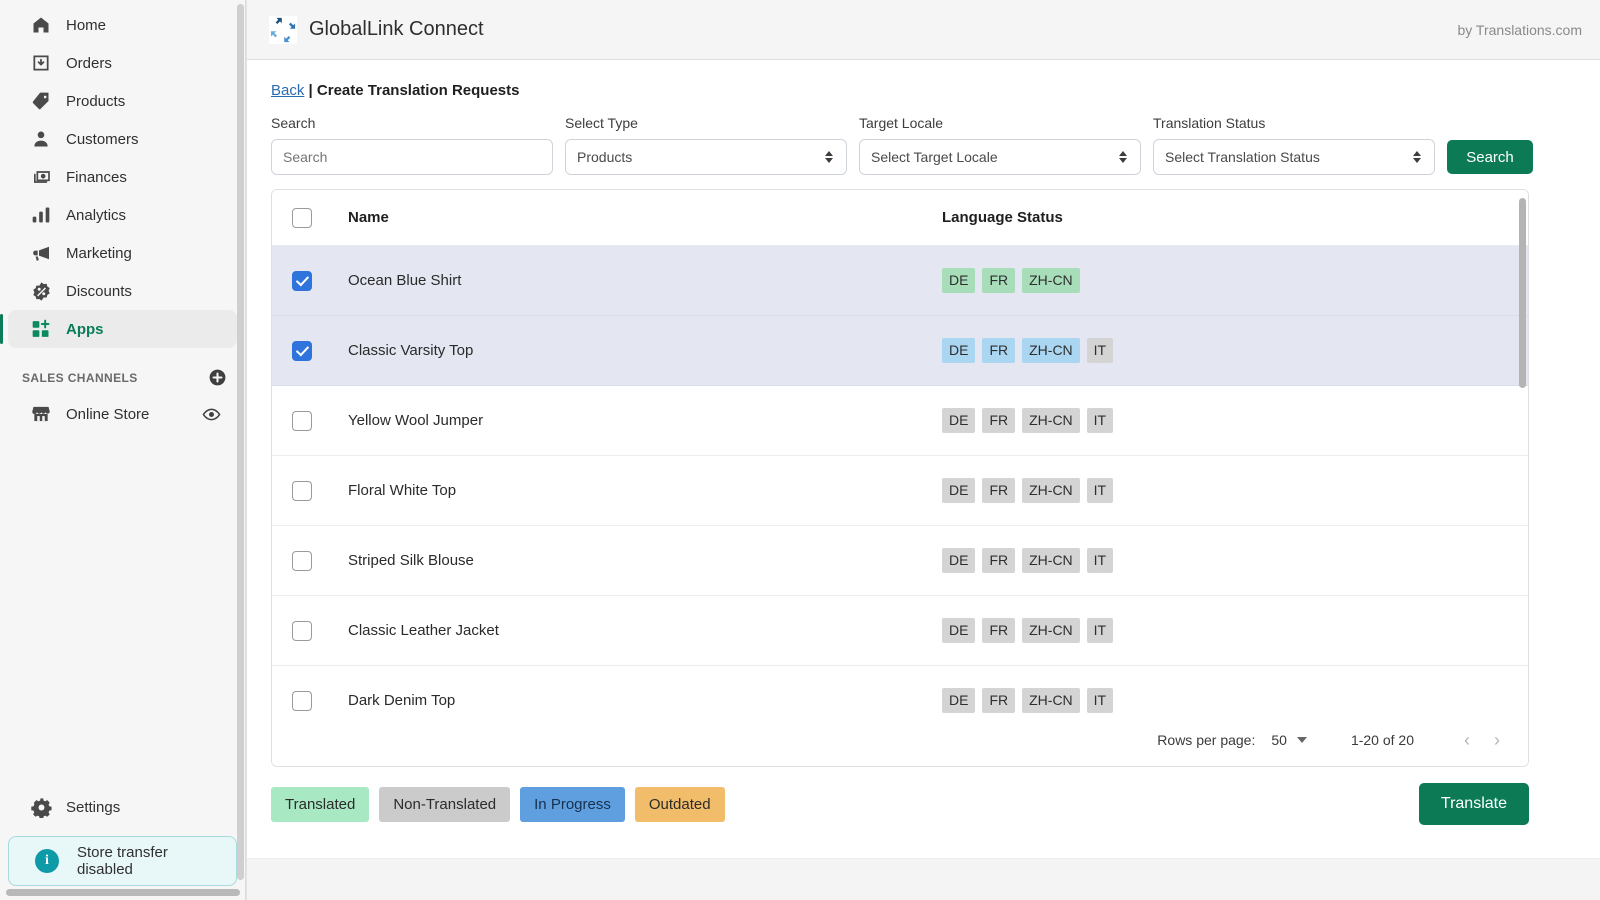 The height and width of the screenshot is (900, 1600). What do you see at coordinates (287, 90) in the screenshot?
I see `back-link: Back` at bounding box center [287, 90].